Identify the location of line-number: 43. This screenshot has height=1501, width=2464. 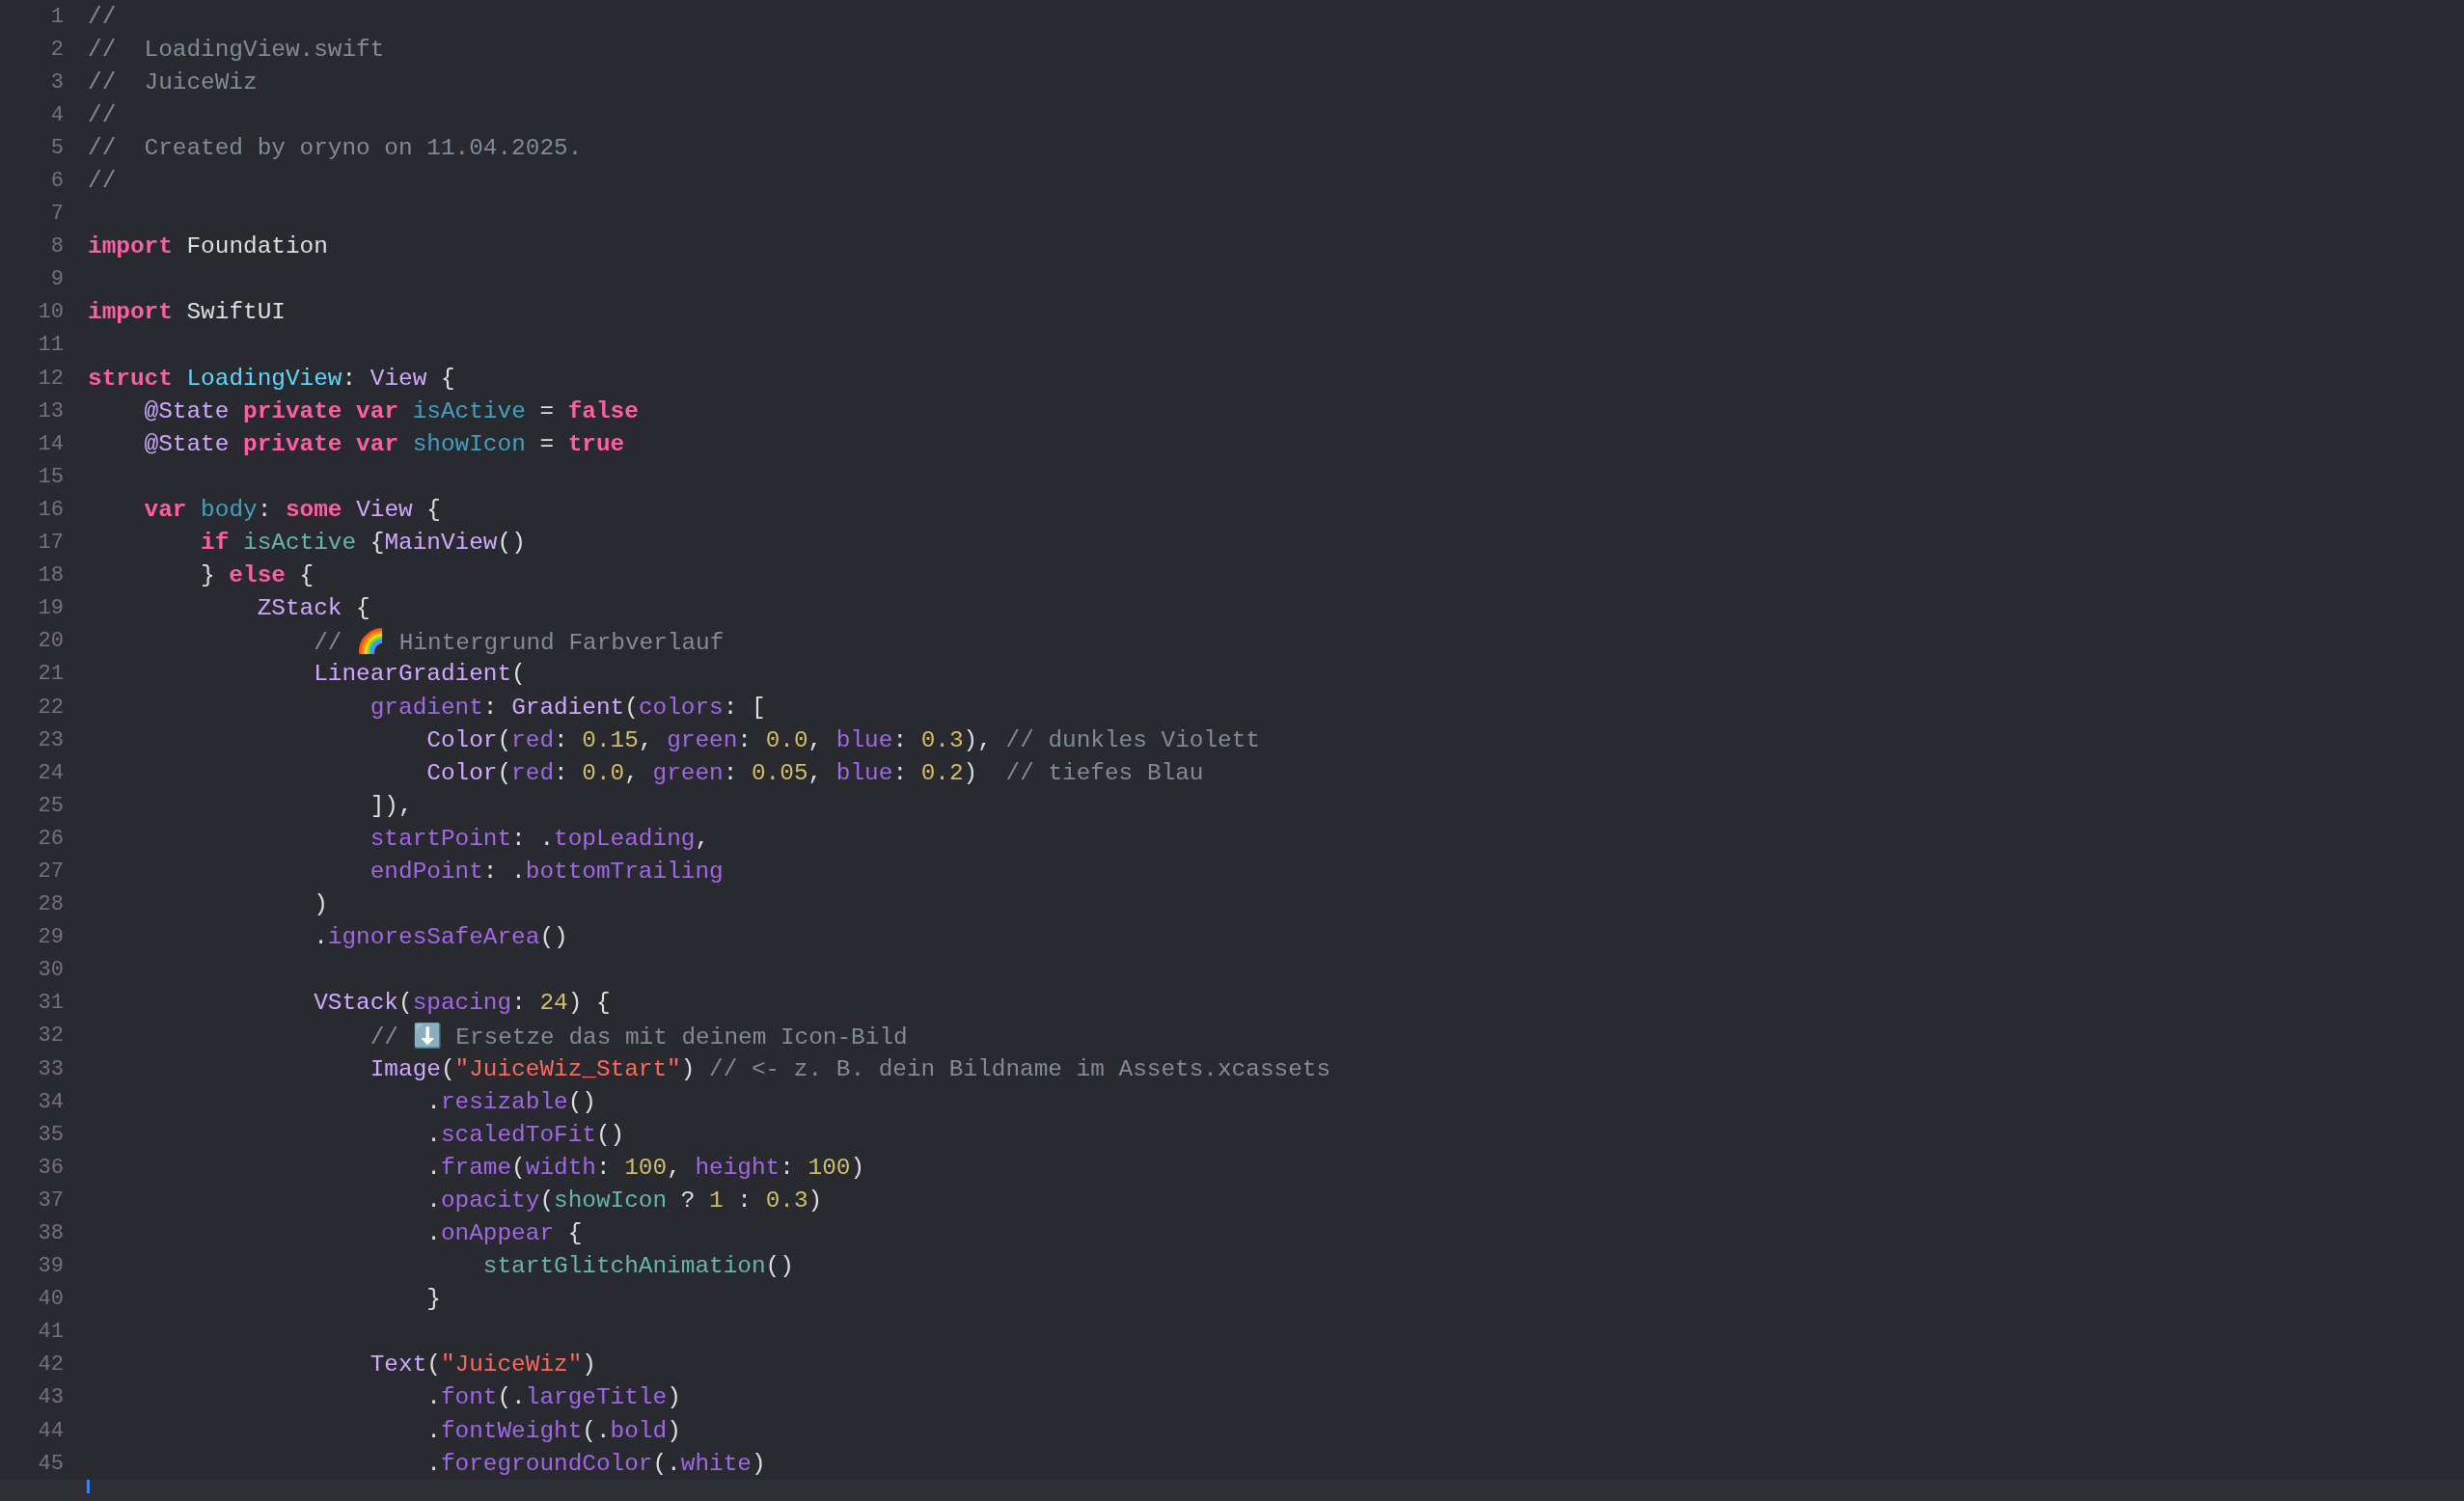
(50, 1397).